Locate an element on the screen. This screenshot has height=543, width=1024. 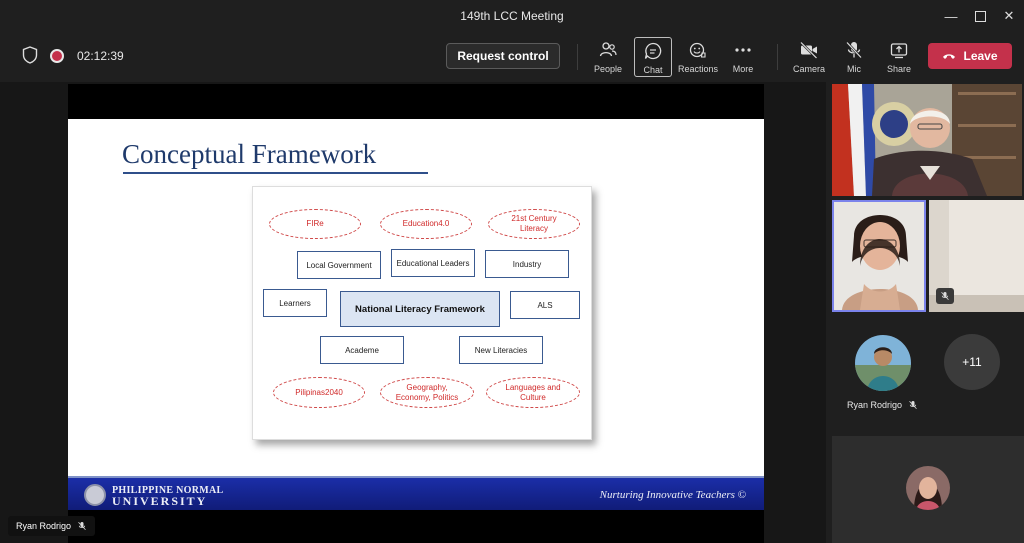
oval-geography-economy-politics: Geography, Economy, Politics is located at coordinates (427, 392).